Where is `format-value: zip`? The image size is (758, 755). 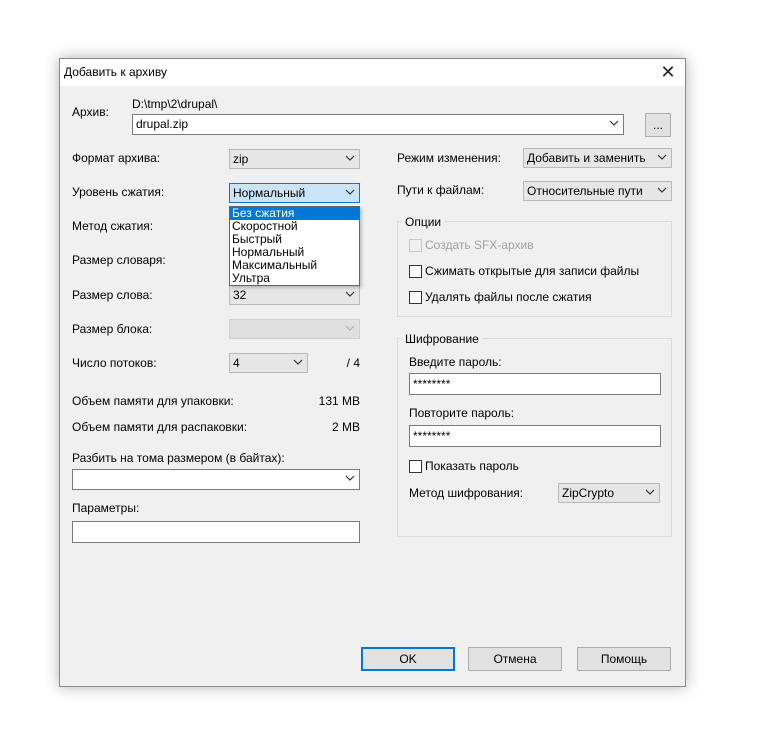 format-value: zip is located at coordinates (241, 159).